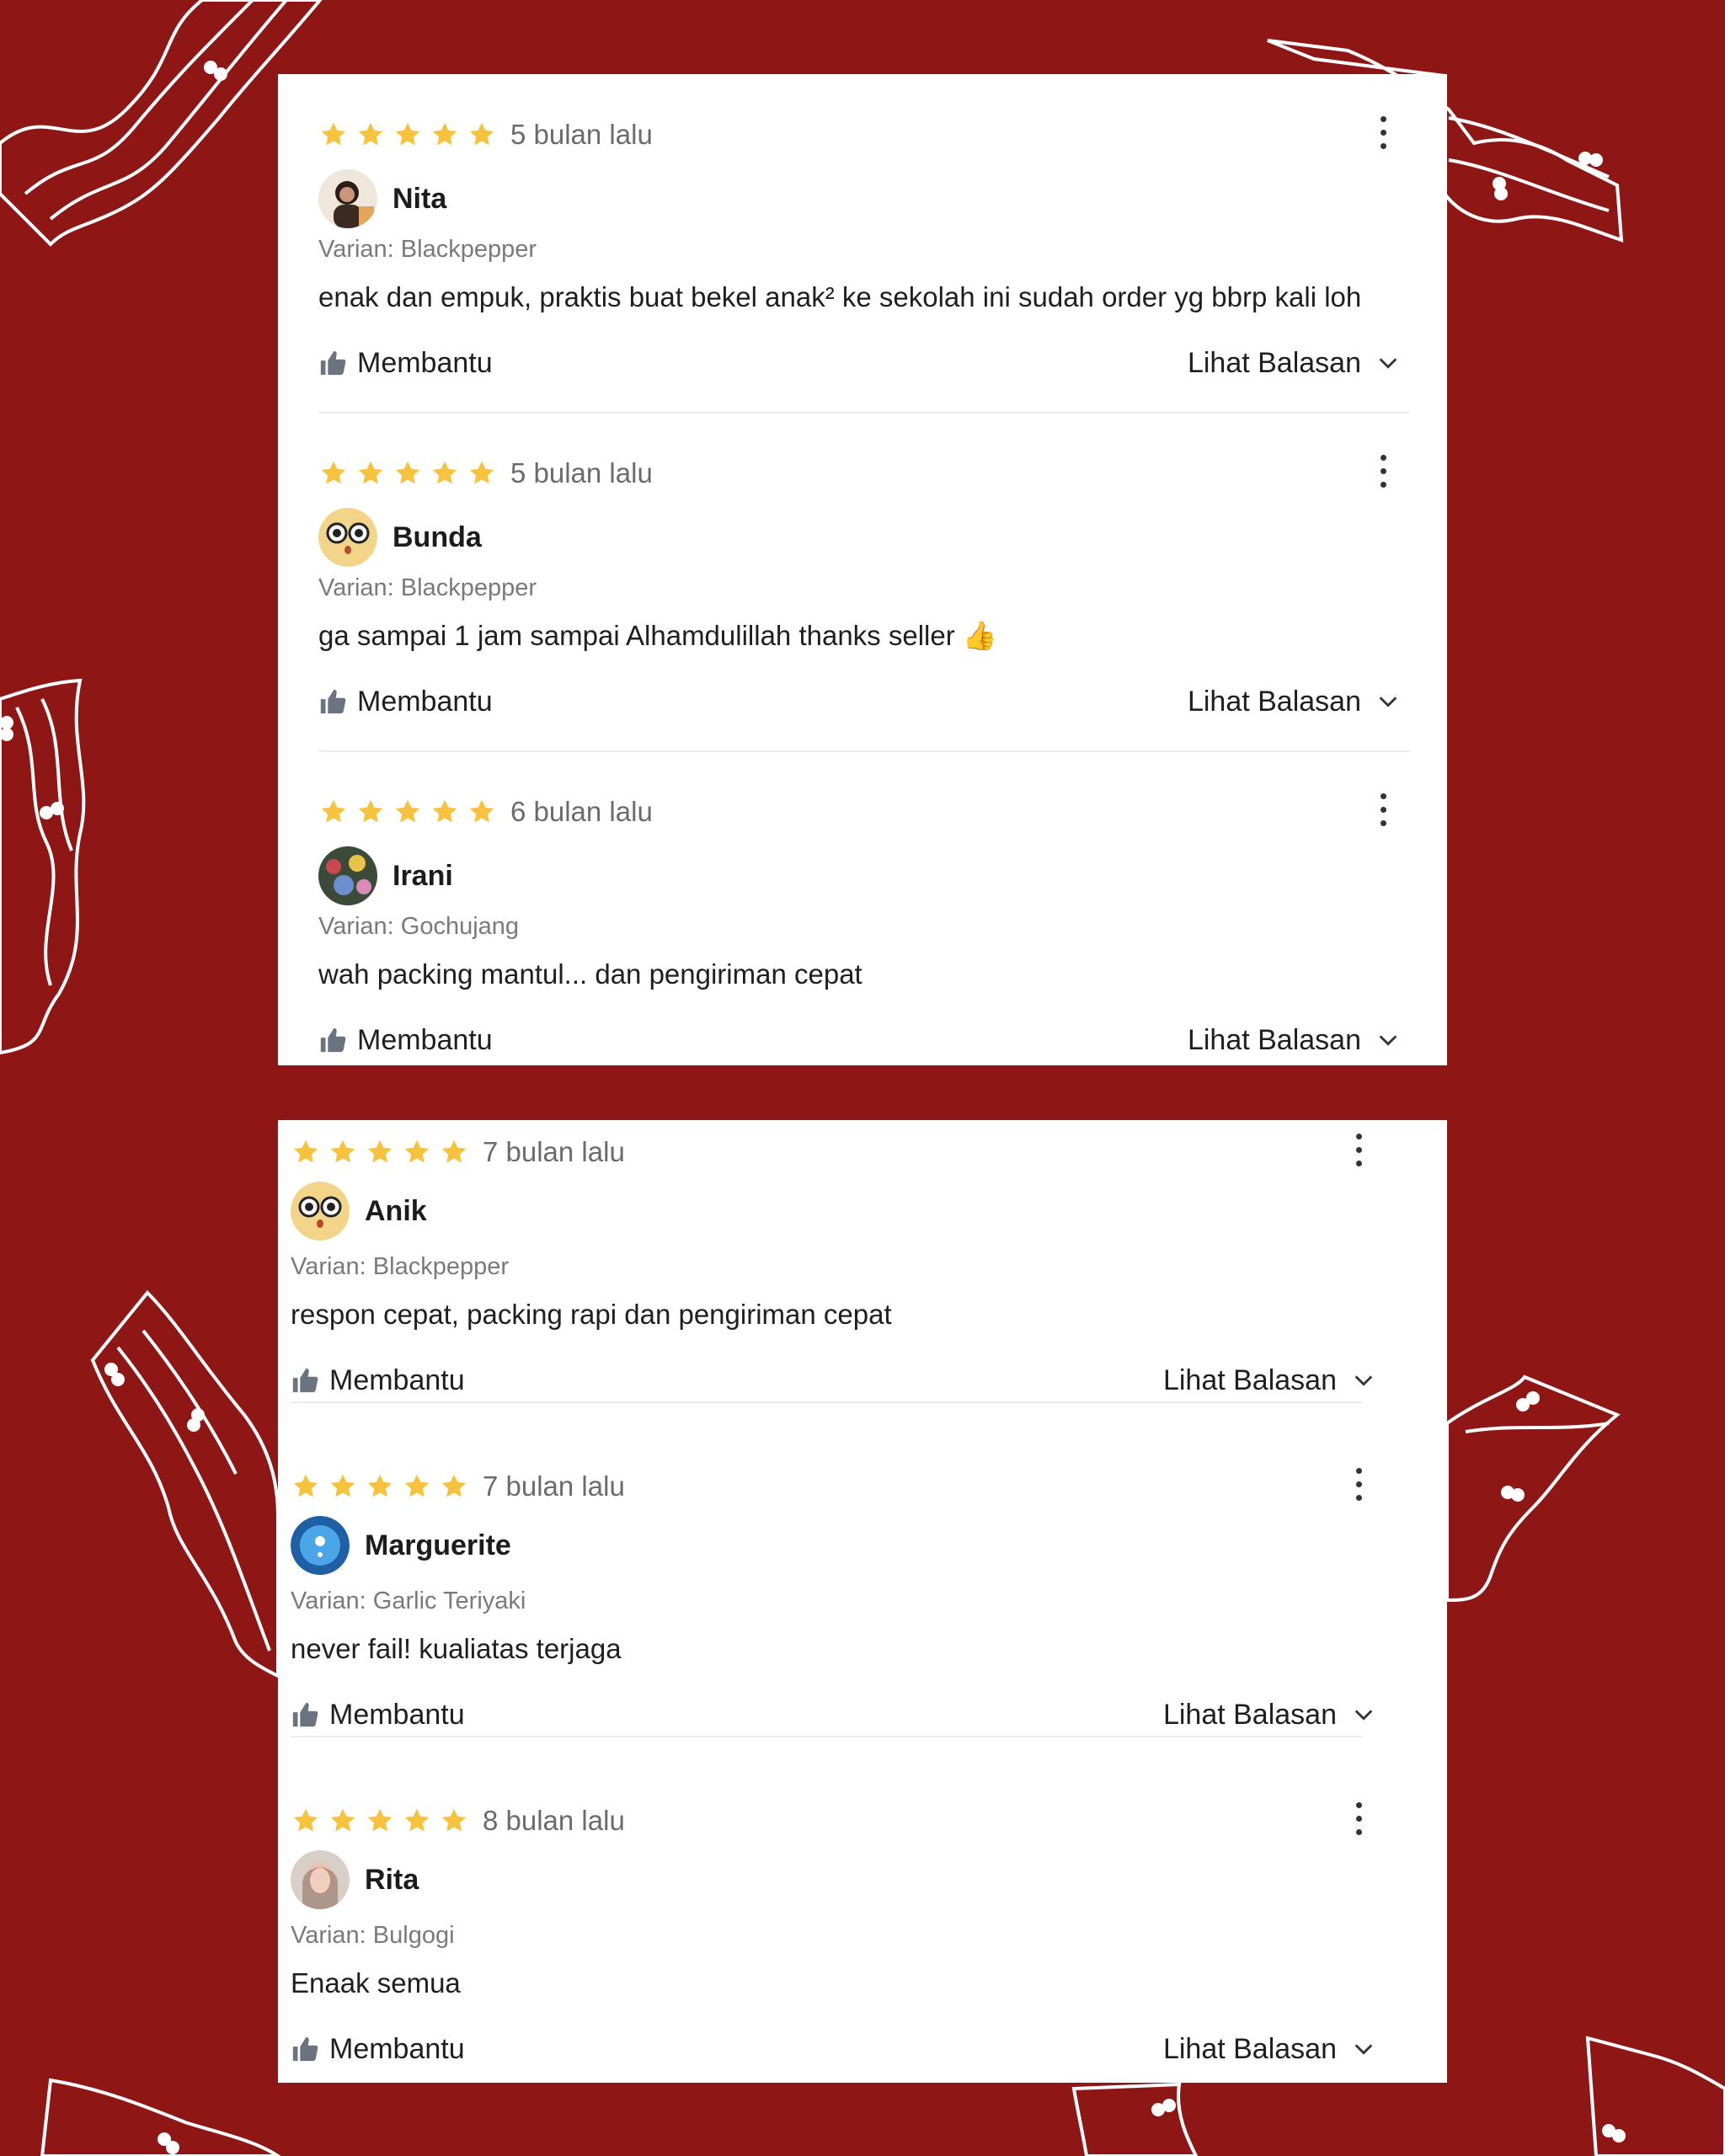 Image resolution: width=1725 pixels, height=2156 pixels. What do you see at coordinates (382, 198) in the screenshot?
I see `reviewer: Nita` at bounding box center [382, 198].